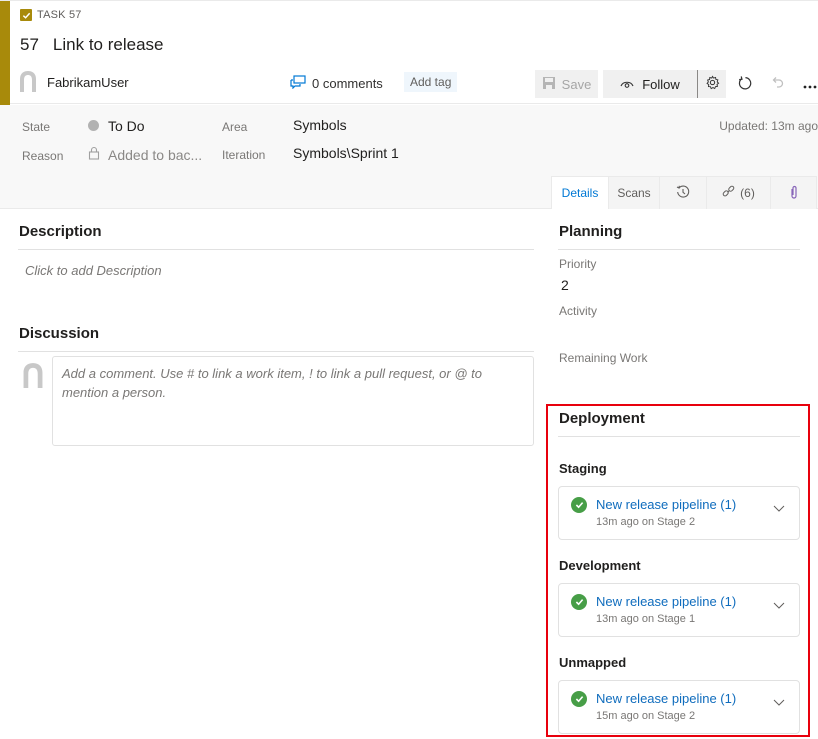  I want to click on release-stage-info: 13m ago on Stage 2, so click(646, 522).